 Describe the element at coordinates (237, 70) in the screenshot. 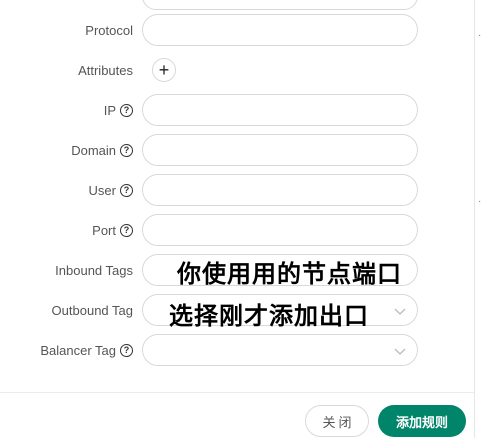

I see `attributes-row: Attributes +` at that location.